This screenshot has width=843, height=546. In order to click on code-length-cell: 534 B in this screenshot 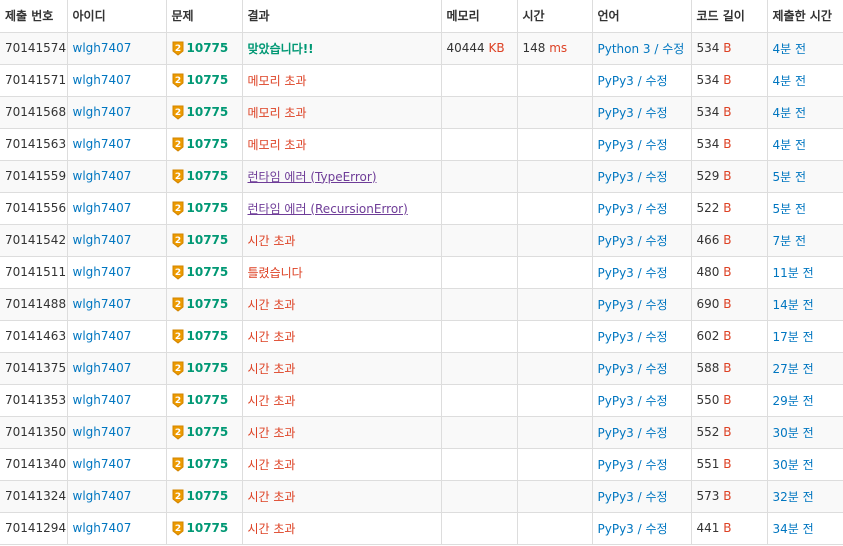, I will do `click(729, 112)`.